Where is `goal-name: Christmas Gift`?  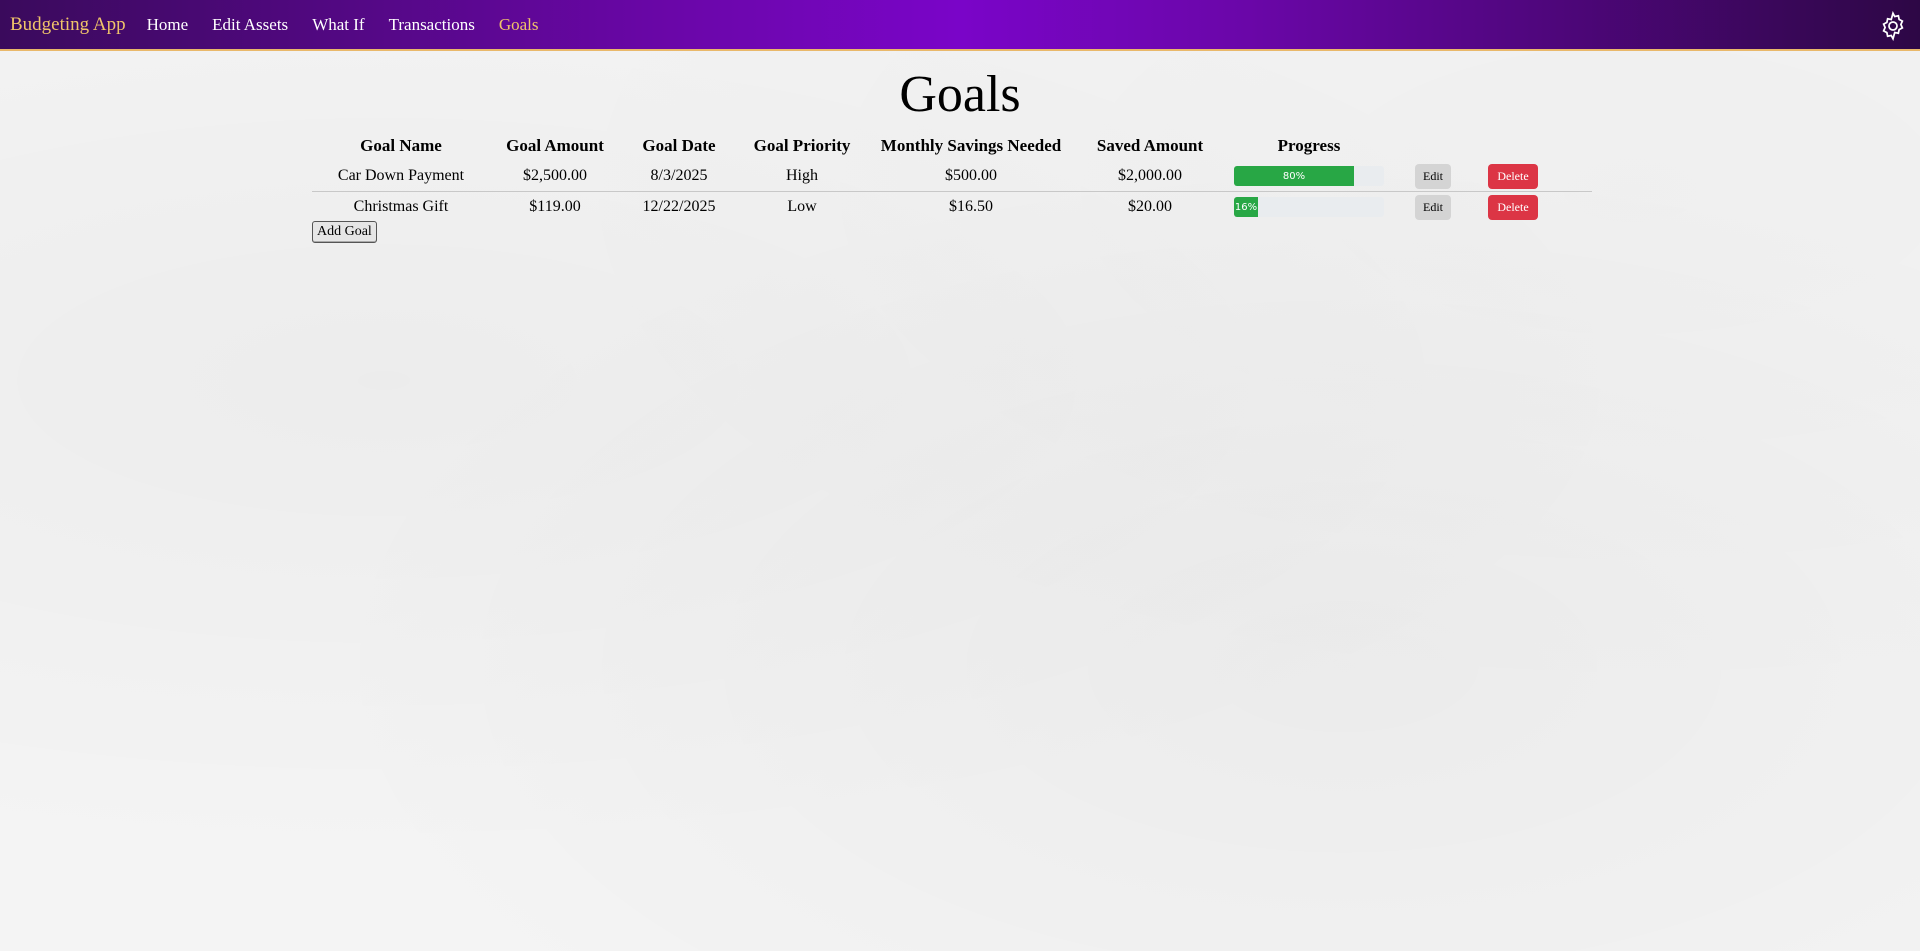 goal-name: Christmas Gift is located at coordinates (401, 206).